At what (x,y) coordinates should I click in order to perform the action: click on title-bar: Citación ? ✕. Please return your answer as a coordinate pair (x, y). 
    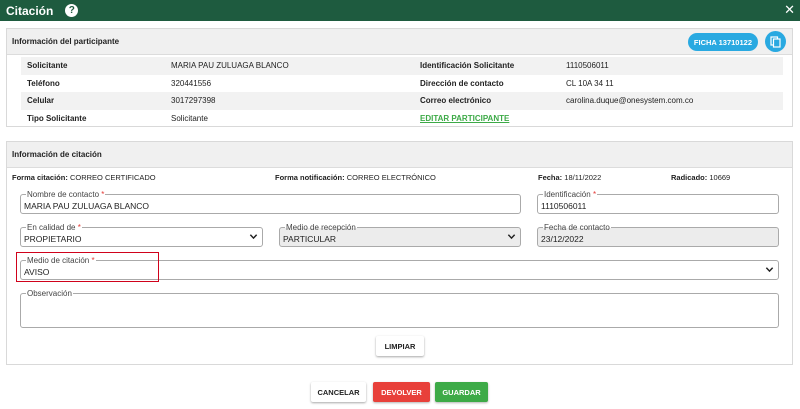
    Looking at the image, I should click on (400, 10).